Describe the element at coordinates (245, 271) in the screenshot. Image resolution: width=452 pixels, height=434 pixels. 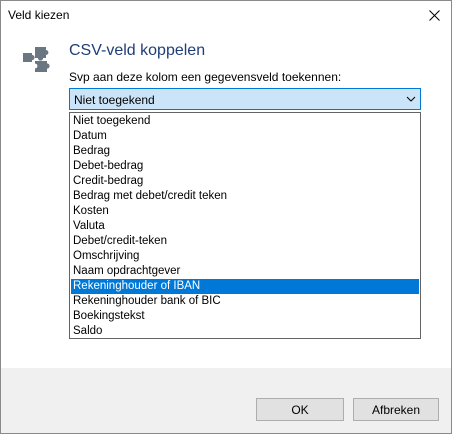
I see `dropdown-option: Naam opdrachtgever` at that location.